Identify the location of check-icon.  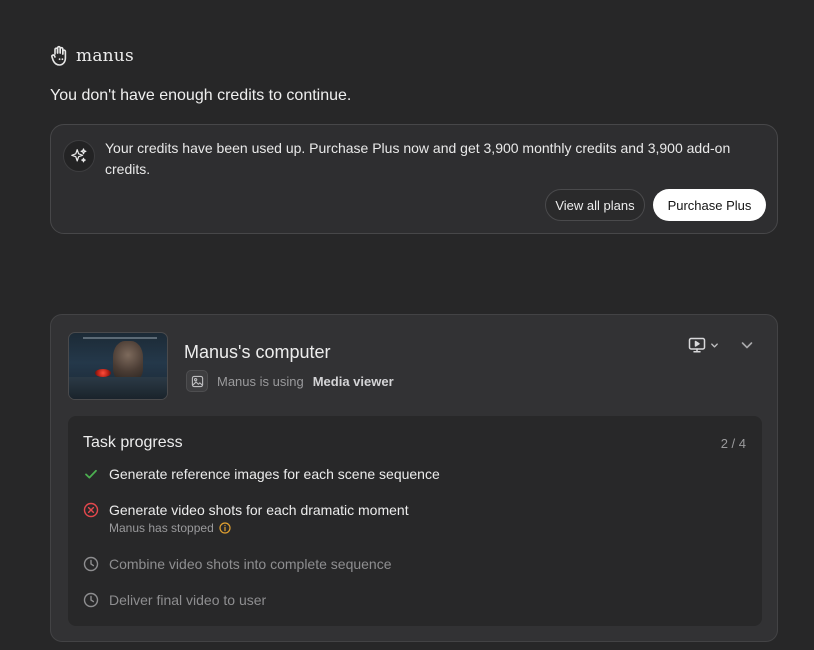
(91, 474).